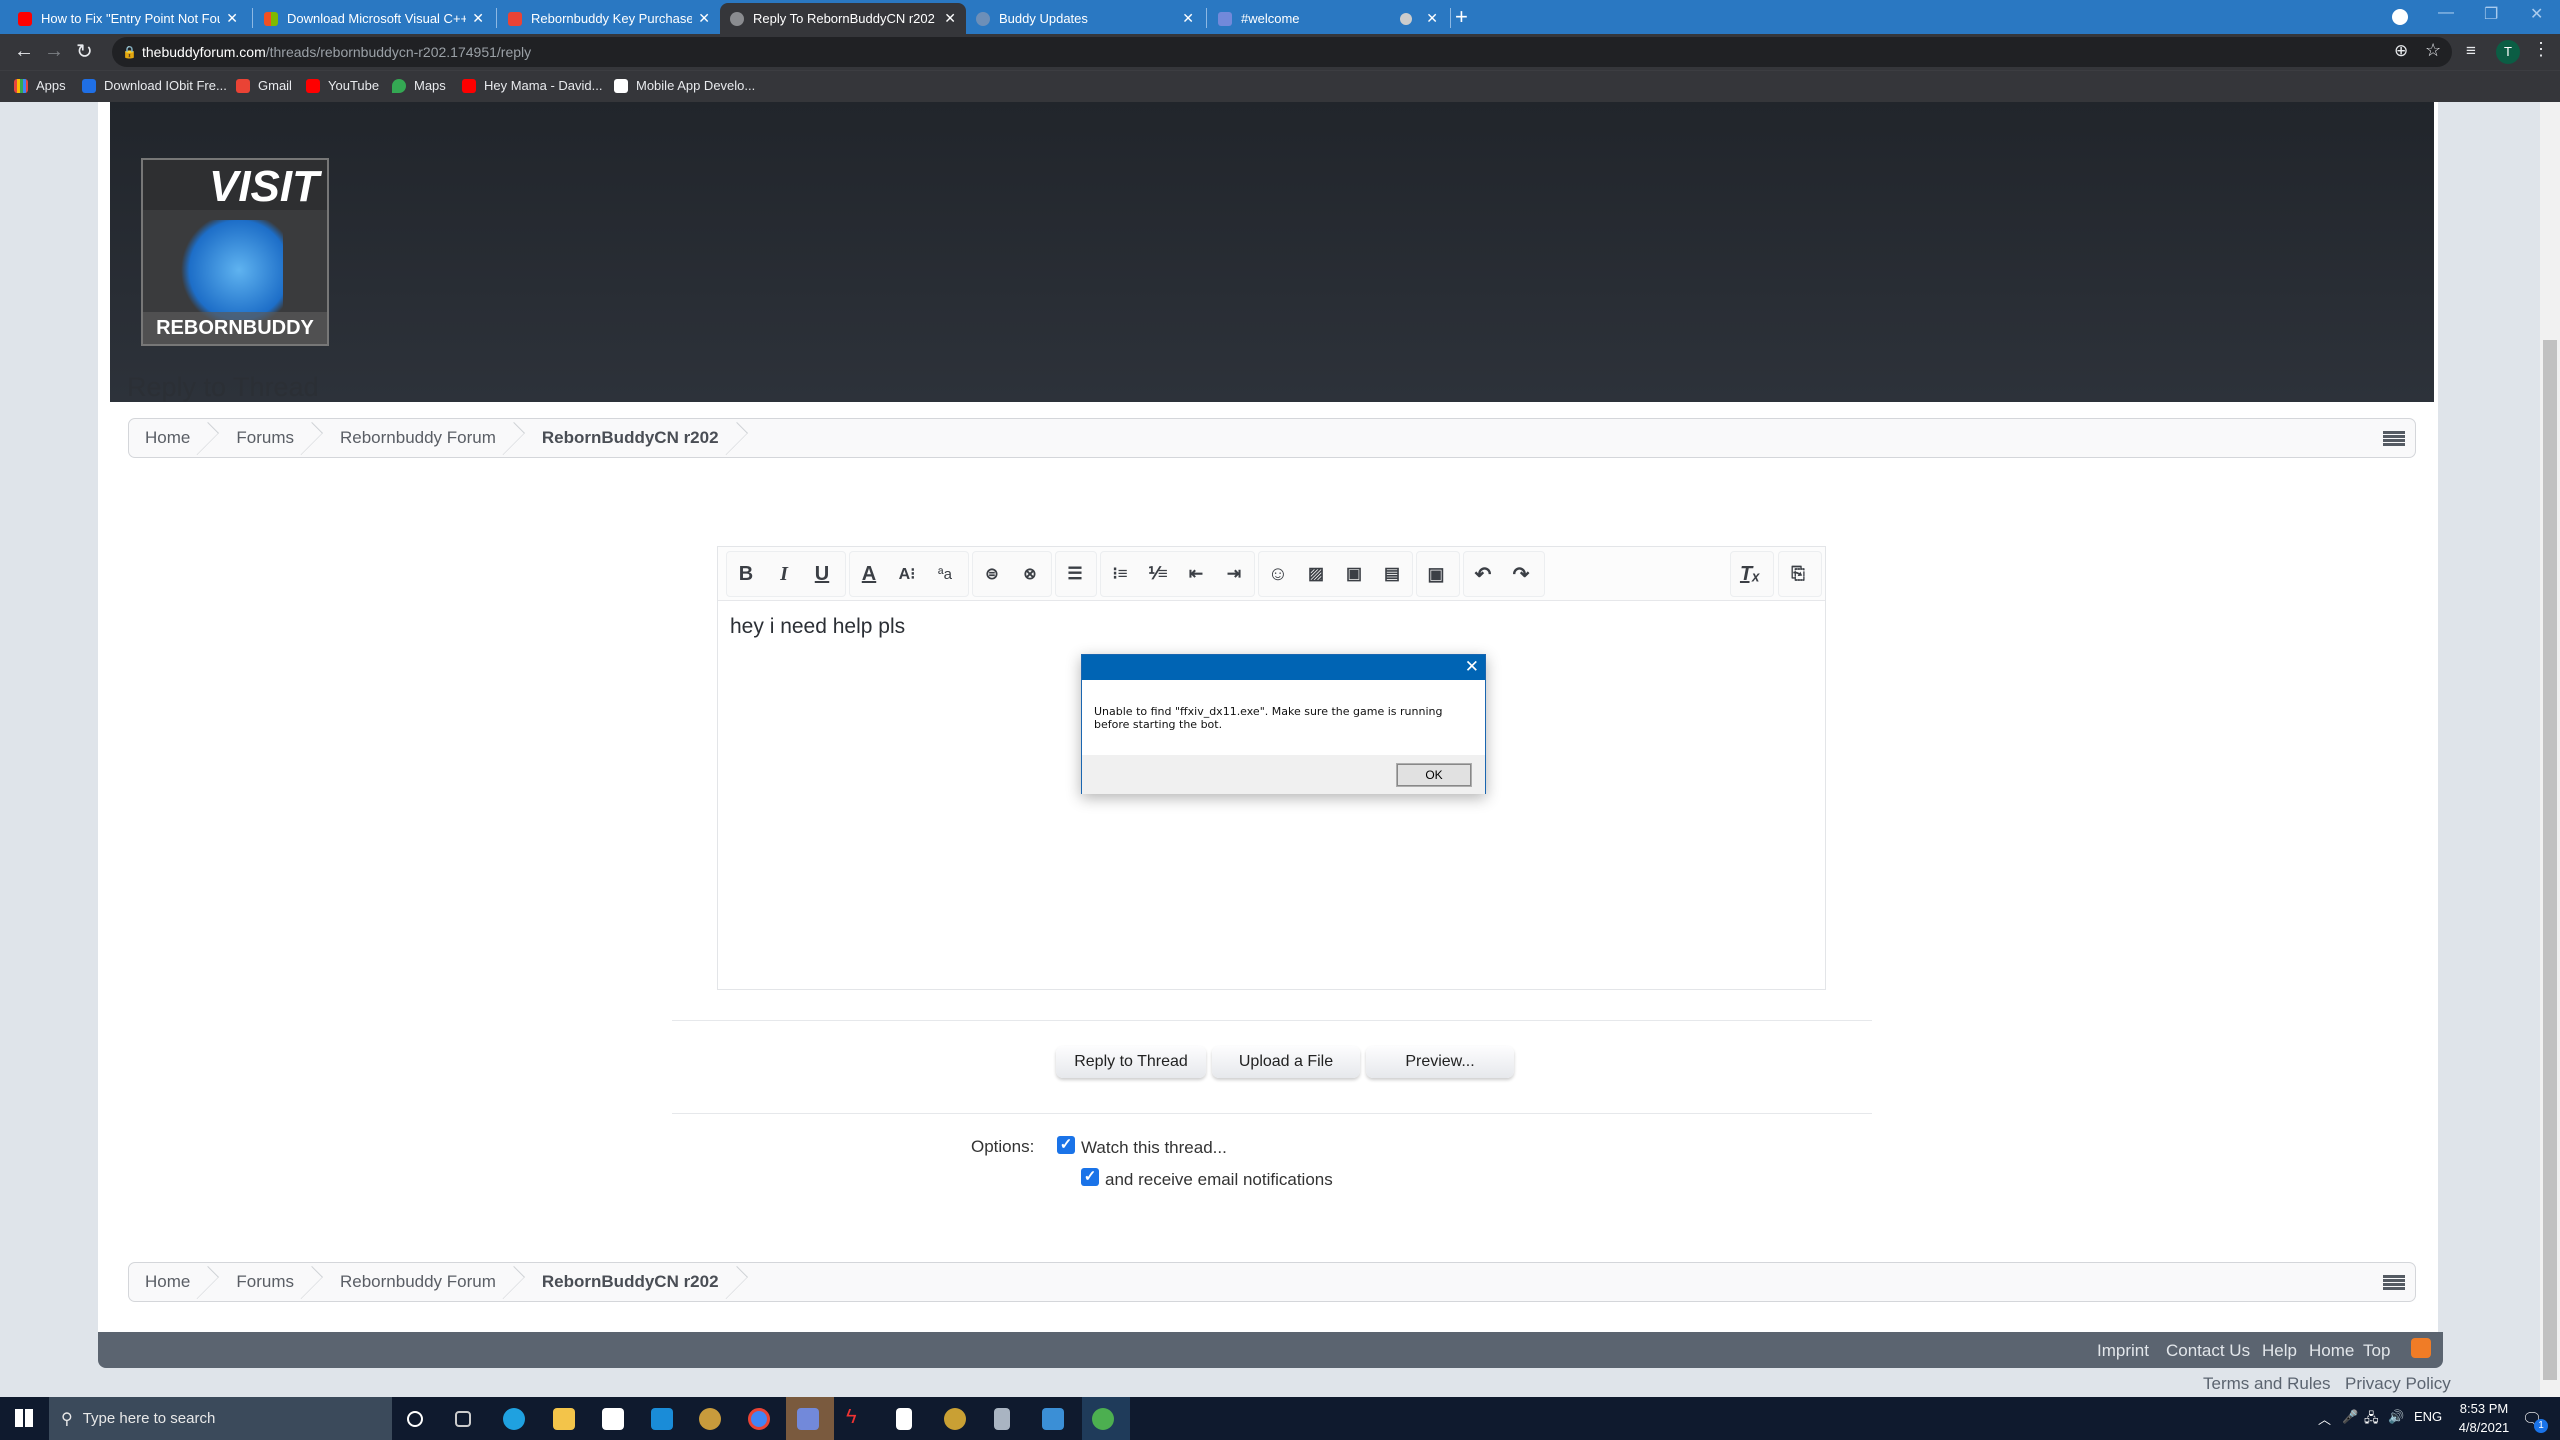  Describe the element at coordinates (2550, 860) in the screenshot. I see `scrollbar-thumb` at that location.